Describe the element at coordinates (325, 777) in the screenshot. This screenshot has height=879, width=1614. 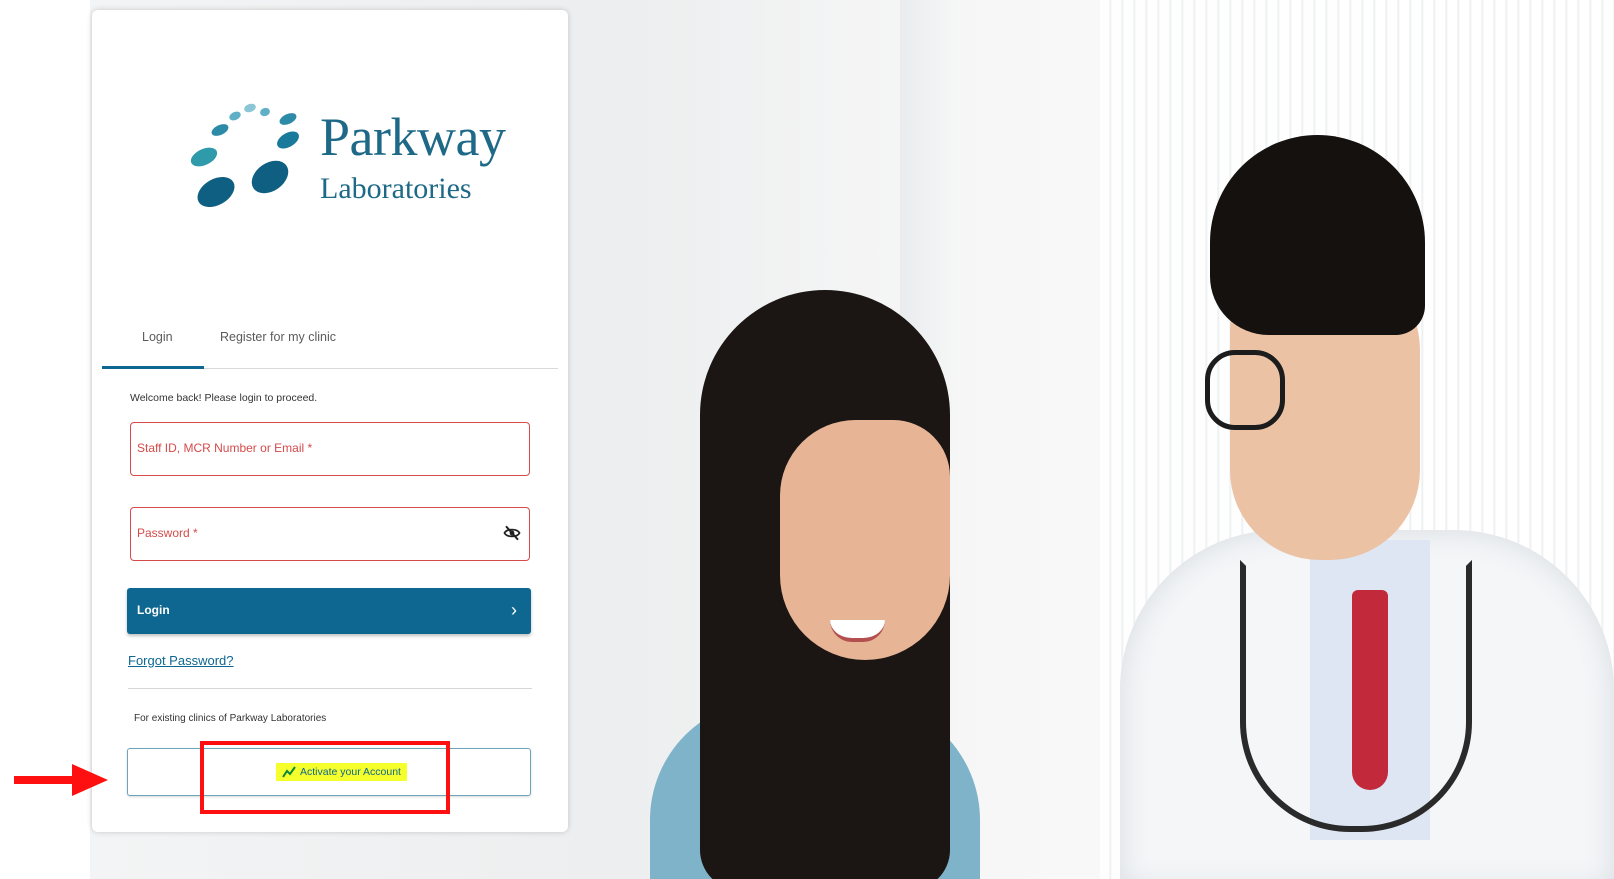
I see `annotation-highlight-box` at that location.